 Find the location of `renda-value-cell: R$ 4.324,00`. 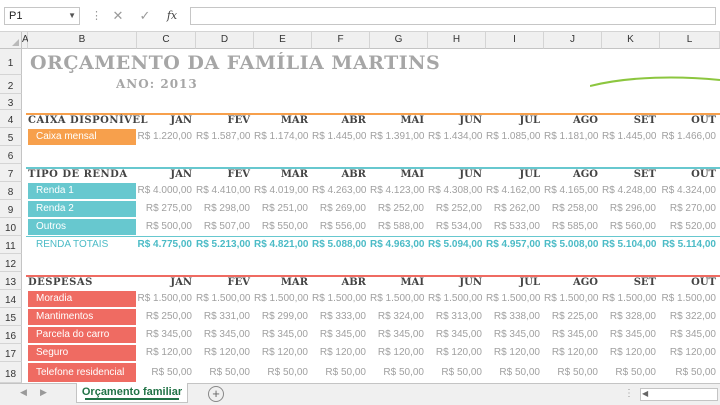

renda-value-cell: R$ 4.324,00 is located at coordinates (690, 191).